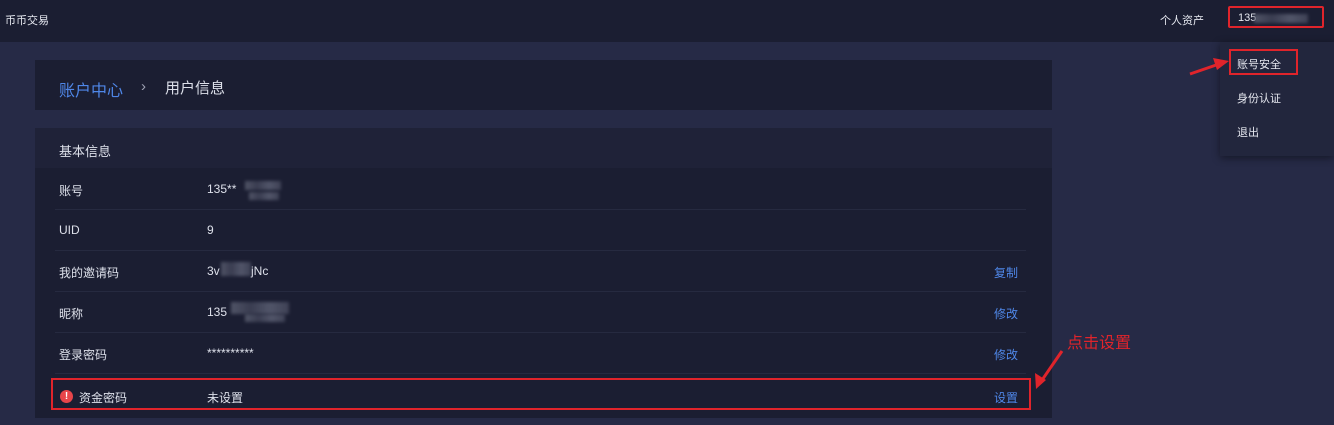  Describe the element at coordinates (1049, 369) in the screenshot. I see `arrow-to-set-button-icon` at that location.